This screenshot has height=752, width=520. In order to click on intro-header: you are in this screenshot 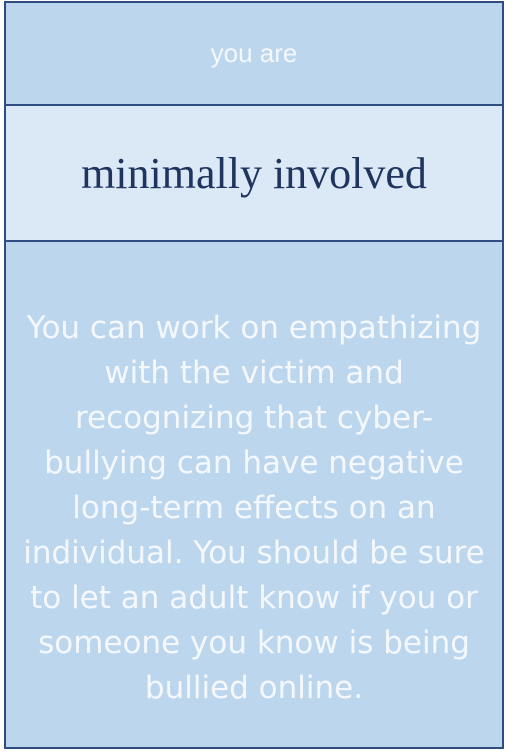, I will do `click(254, 54)`.